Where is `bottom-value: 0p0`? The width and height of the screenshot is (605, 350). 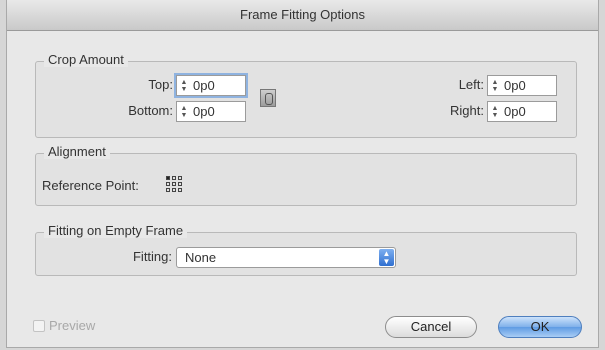 bottom-value: 0p0 is located at coordinates (202, 111).